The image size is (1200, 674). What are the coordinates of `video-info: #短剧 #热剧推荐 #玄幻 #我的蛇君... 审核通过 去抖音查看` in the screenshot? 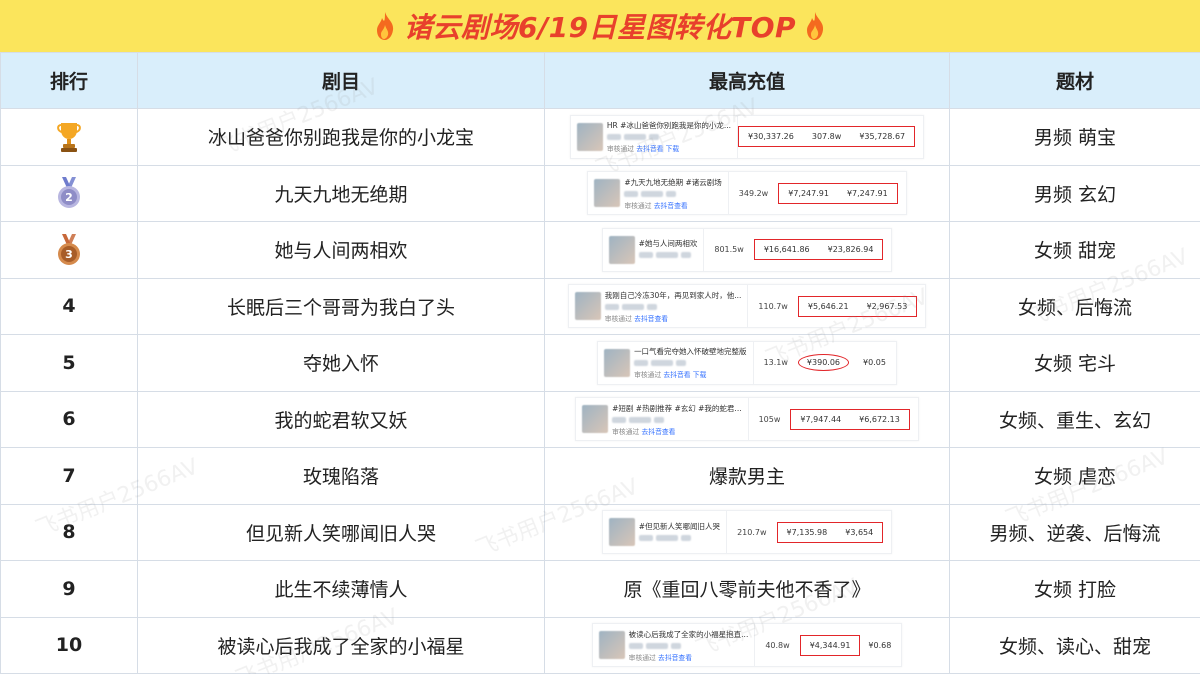 It's located at (662, 419).